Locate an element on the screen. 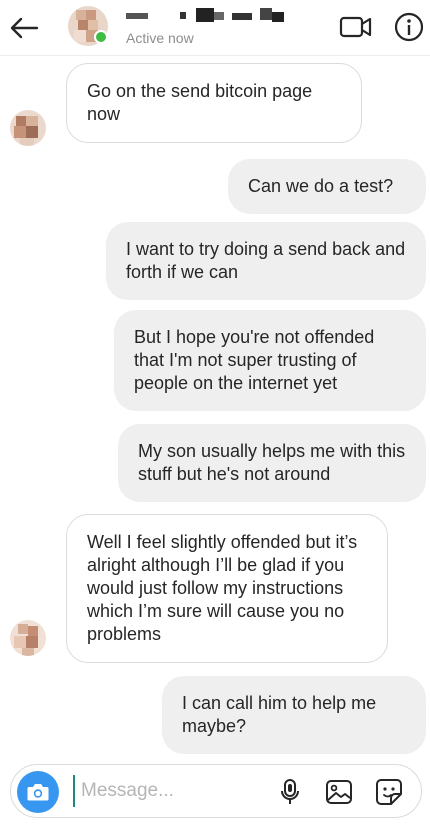 This screenshot has width=430, height=832. arrow-left-icon is located at coordinates (24, 28).